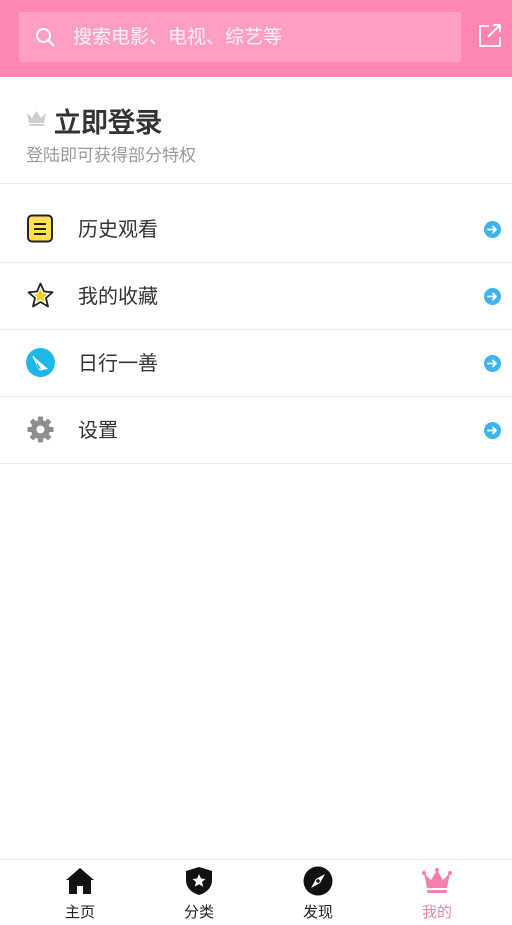  What do you see at coordinates (256, 363) in the screenshot?
I see `menu-item-charity: 日行一善` at bounding box center [256, 363].